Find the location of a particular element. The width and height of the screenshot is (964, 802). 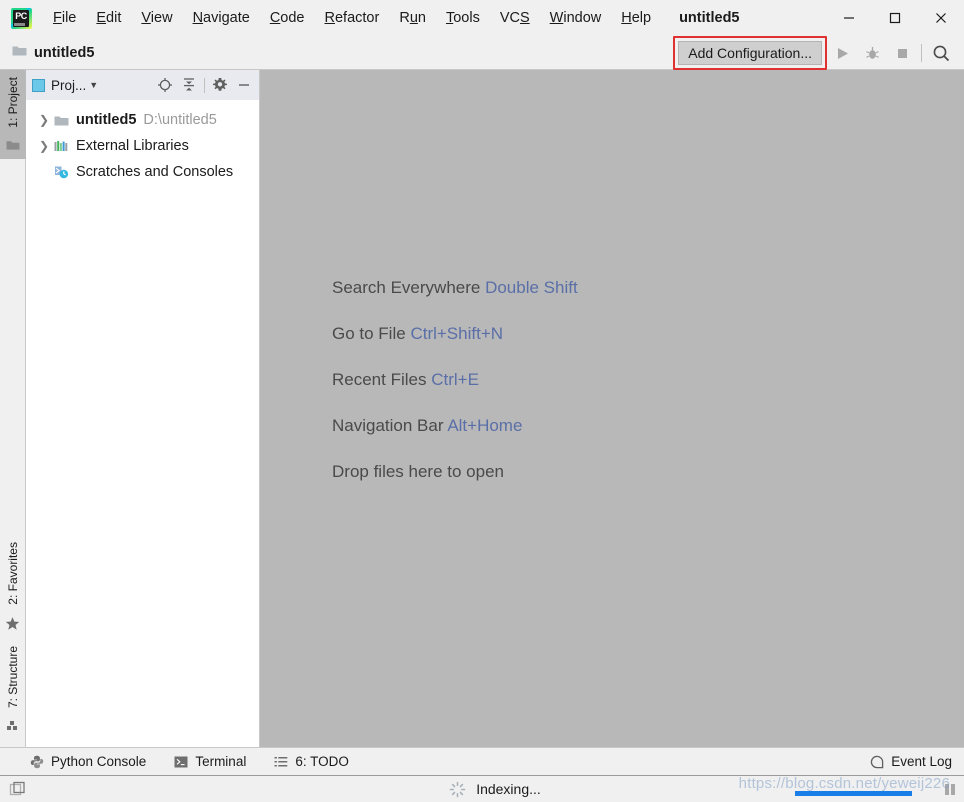

breadcrumb-label: untitled5 is located at coordinates (64, 52).